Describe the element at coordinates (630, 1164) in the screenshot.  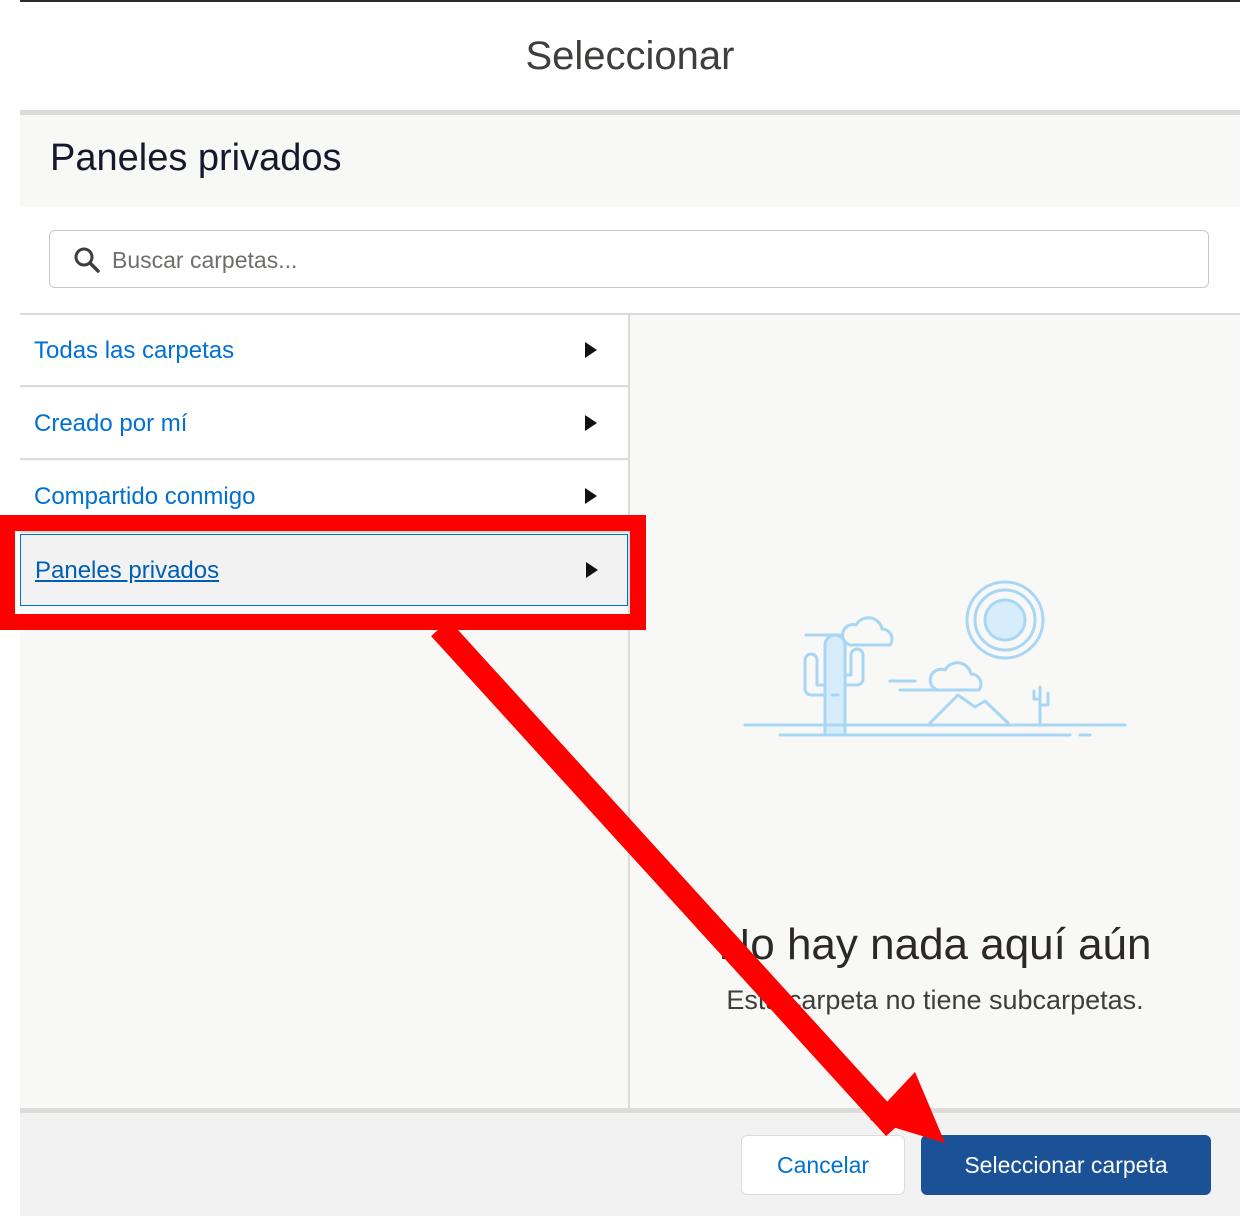
I see `modal-footer: Cancelar Seleccionar carpeta` at that location.